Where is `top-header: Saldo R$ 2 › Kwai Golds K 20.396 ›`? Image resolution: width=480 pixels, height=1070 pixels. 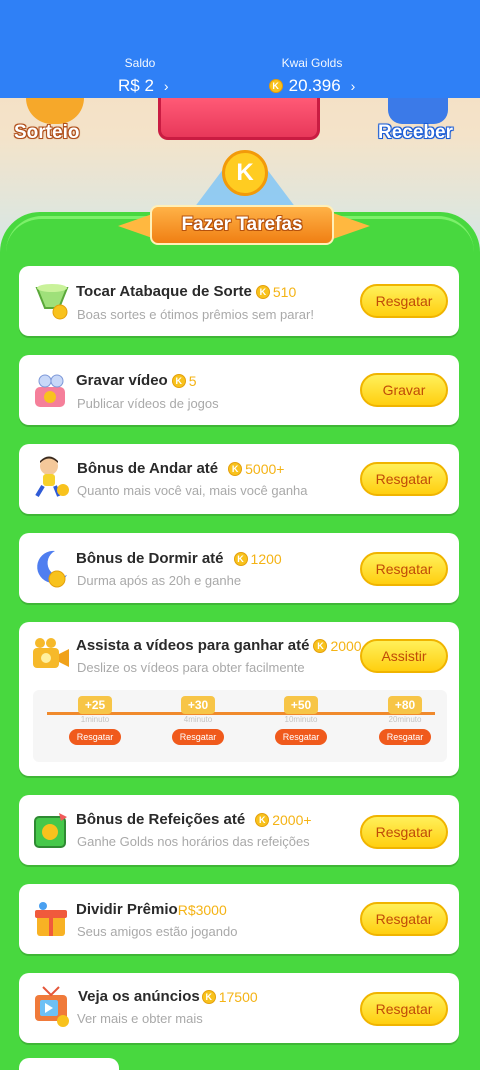
top-header: Saldo R$ 2 › Kwai Golds K 20.396 › is located at coordinates (240, 49).